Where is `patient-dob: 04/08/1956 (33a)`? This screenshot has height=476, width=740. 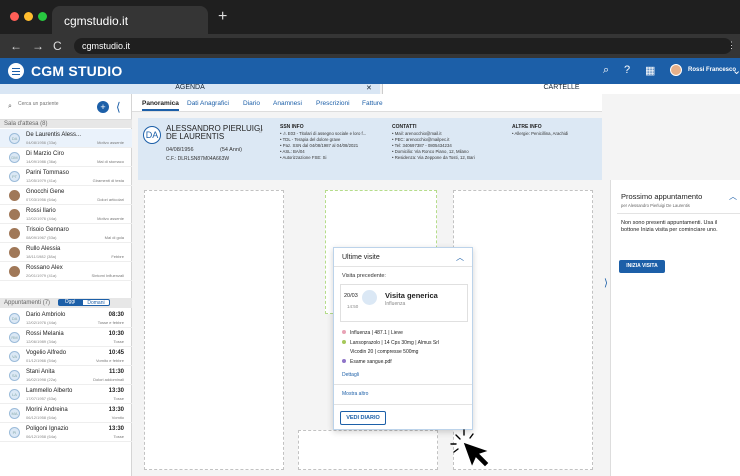 patient-dob: 04/08/1956 (33a) is located at coordinates (41, 142).